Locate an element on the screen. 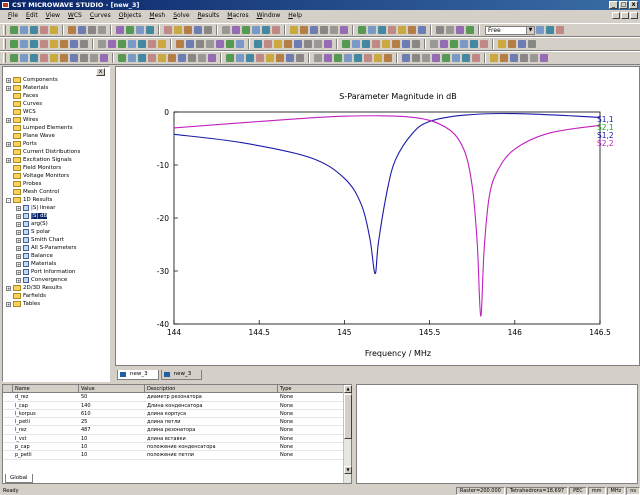 This screenshot has height=495, width=640. table-row: p_petli 10 положение петли None is located at coordinates (173, 455).